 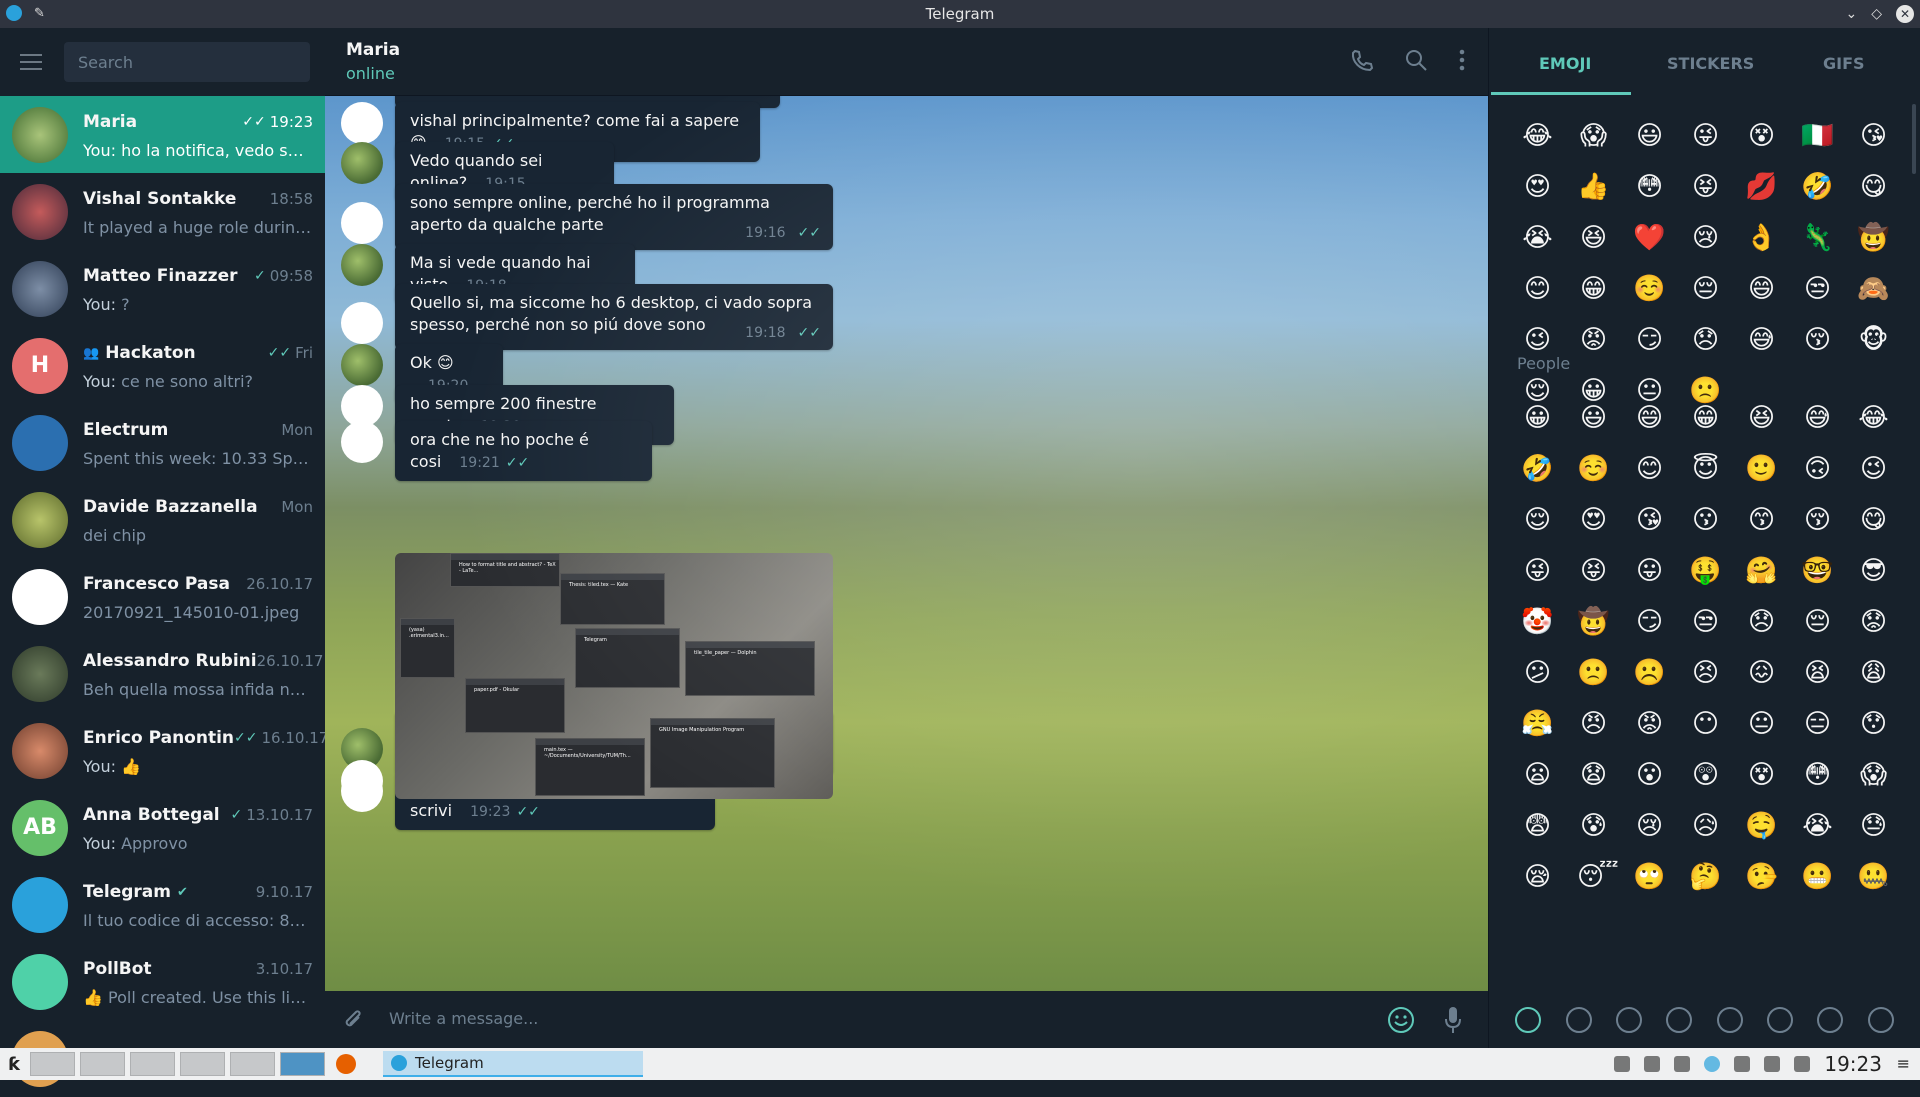 What do you see at coordinates (1593, 622) in the screenshot?
I see `emoji-button: 🤠` at bounding box center [1593, 622].